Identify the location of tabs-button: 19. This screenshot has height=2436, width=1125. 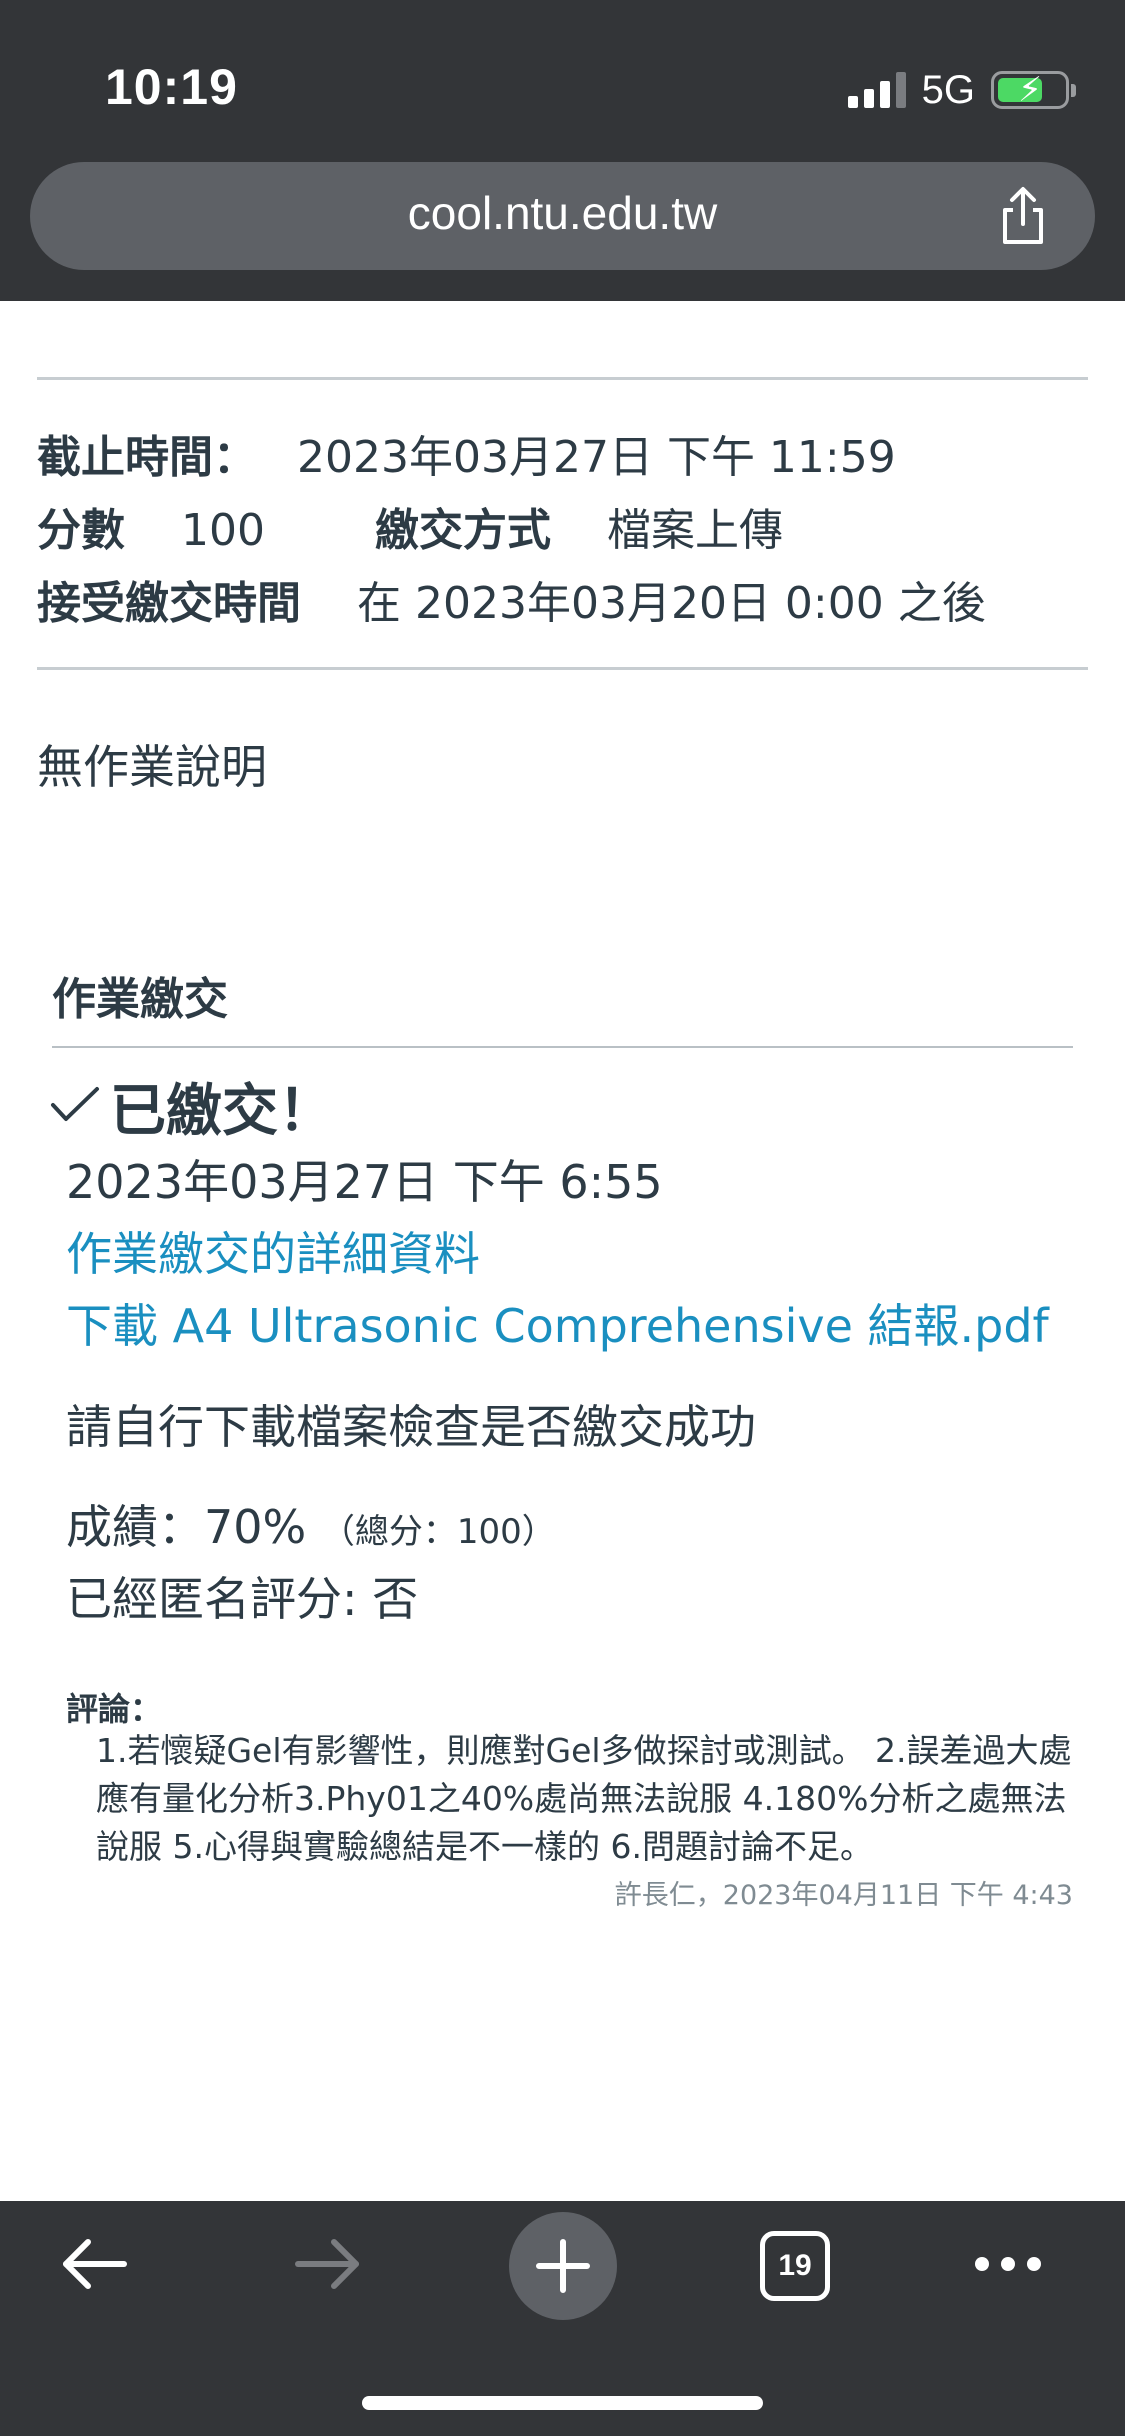
(795, 2266).